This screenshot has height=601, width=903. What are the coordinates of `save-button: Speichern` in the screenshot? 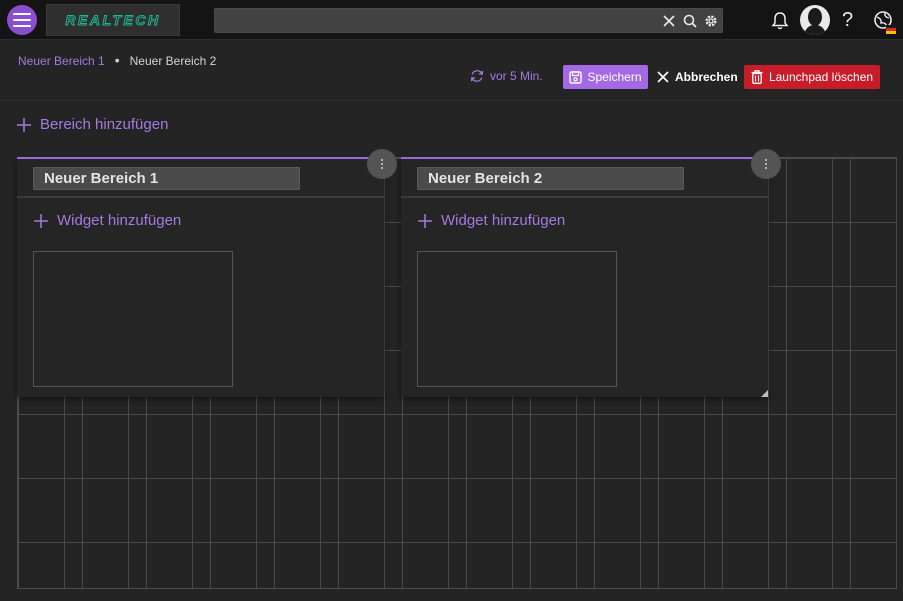 It's located at (605, 77).